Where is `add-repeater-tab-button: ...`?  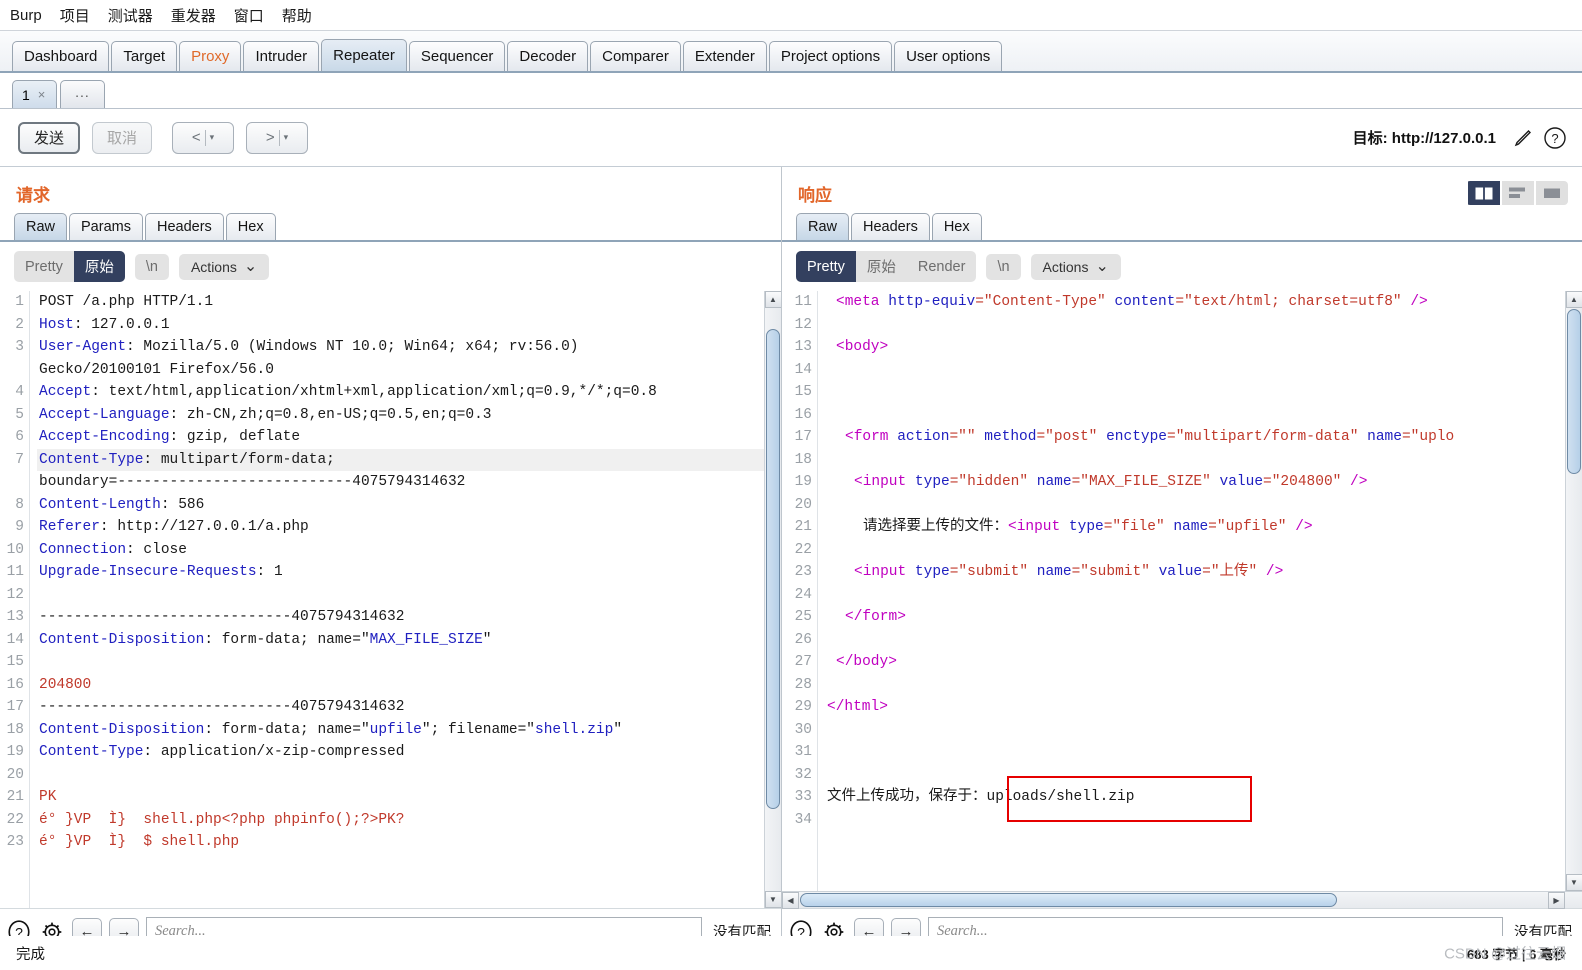
add-repeater-tab-button: ... is located at coordinates (82, 94).